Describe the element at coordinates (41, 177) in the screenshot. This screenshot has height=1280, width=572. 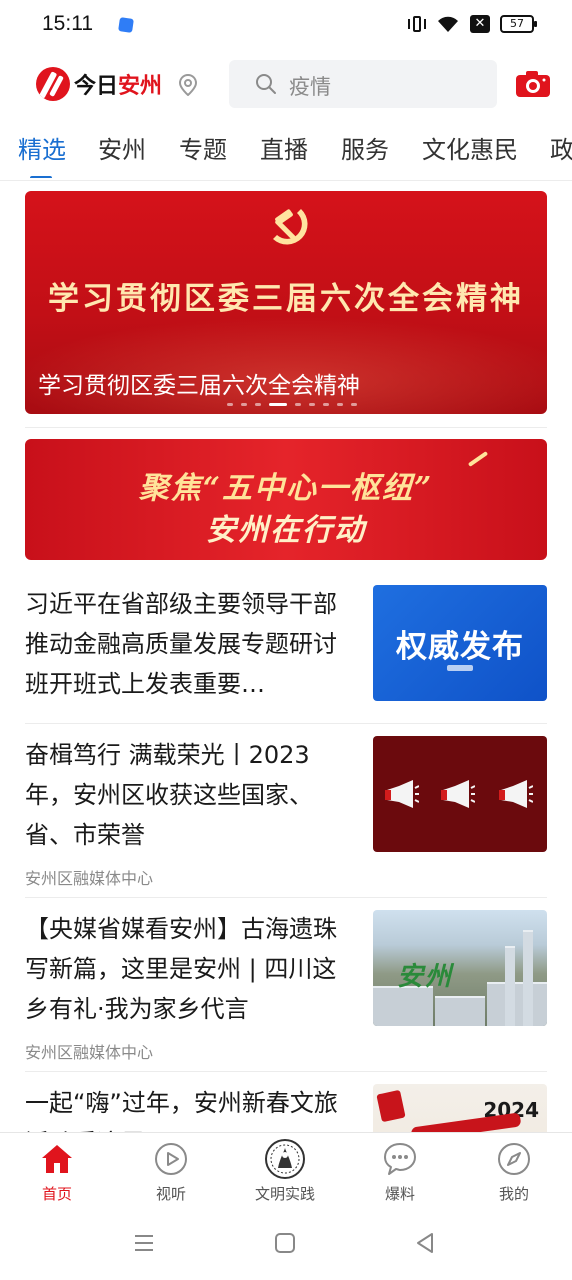
I see `active-tab-indicator` at that location.